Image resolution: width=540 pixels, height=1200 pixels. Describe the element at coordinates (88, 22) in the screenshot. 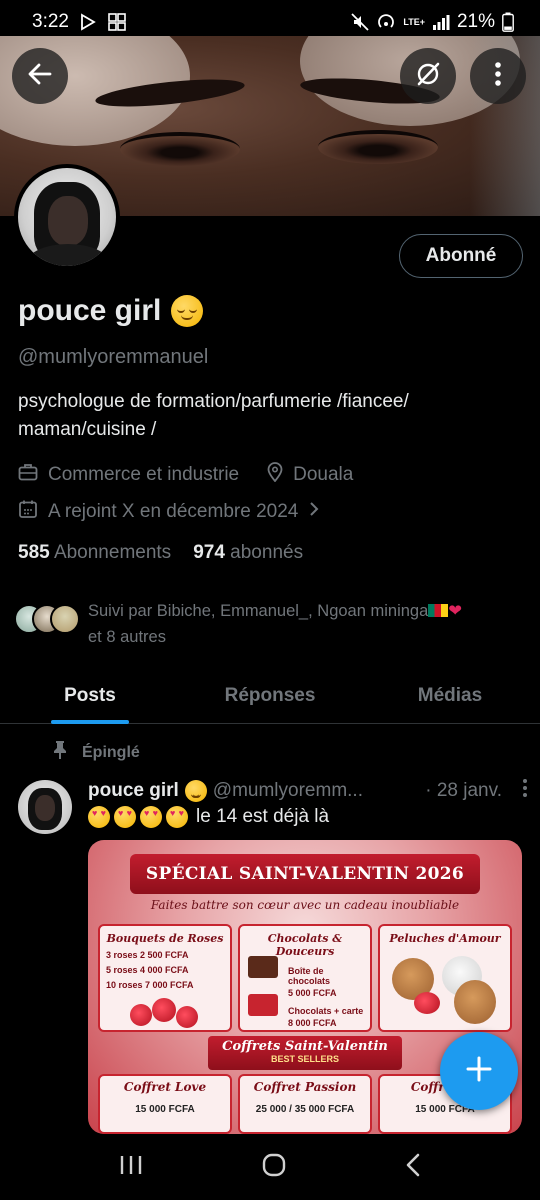

I see `play-store-icon` at that location.